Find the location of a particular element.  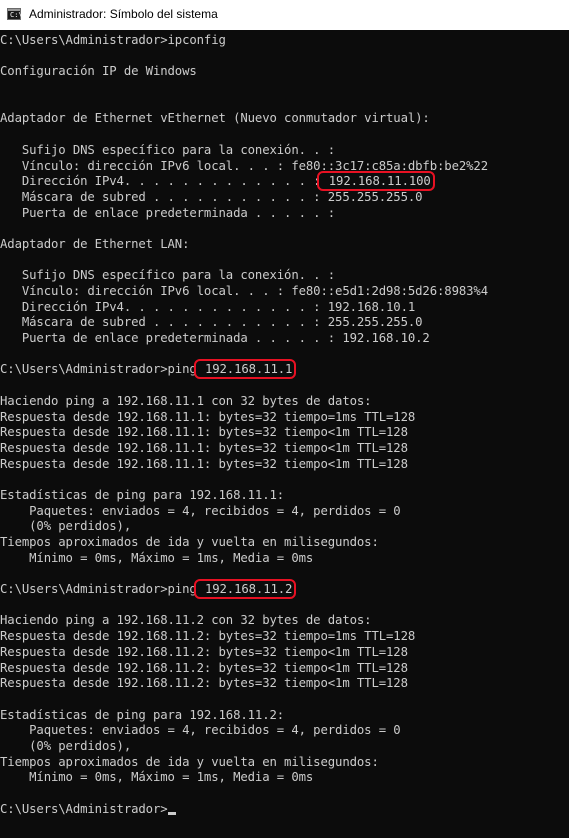

terminal-icon-glyph: C:\ is located at coordinates (16, 15).